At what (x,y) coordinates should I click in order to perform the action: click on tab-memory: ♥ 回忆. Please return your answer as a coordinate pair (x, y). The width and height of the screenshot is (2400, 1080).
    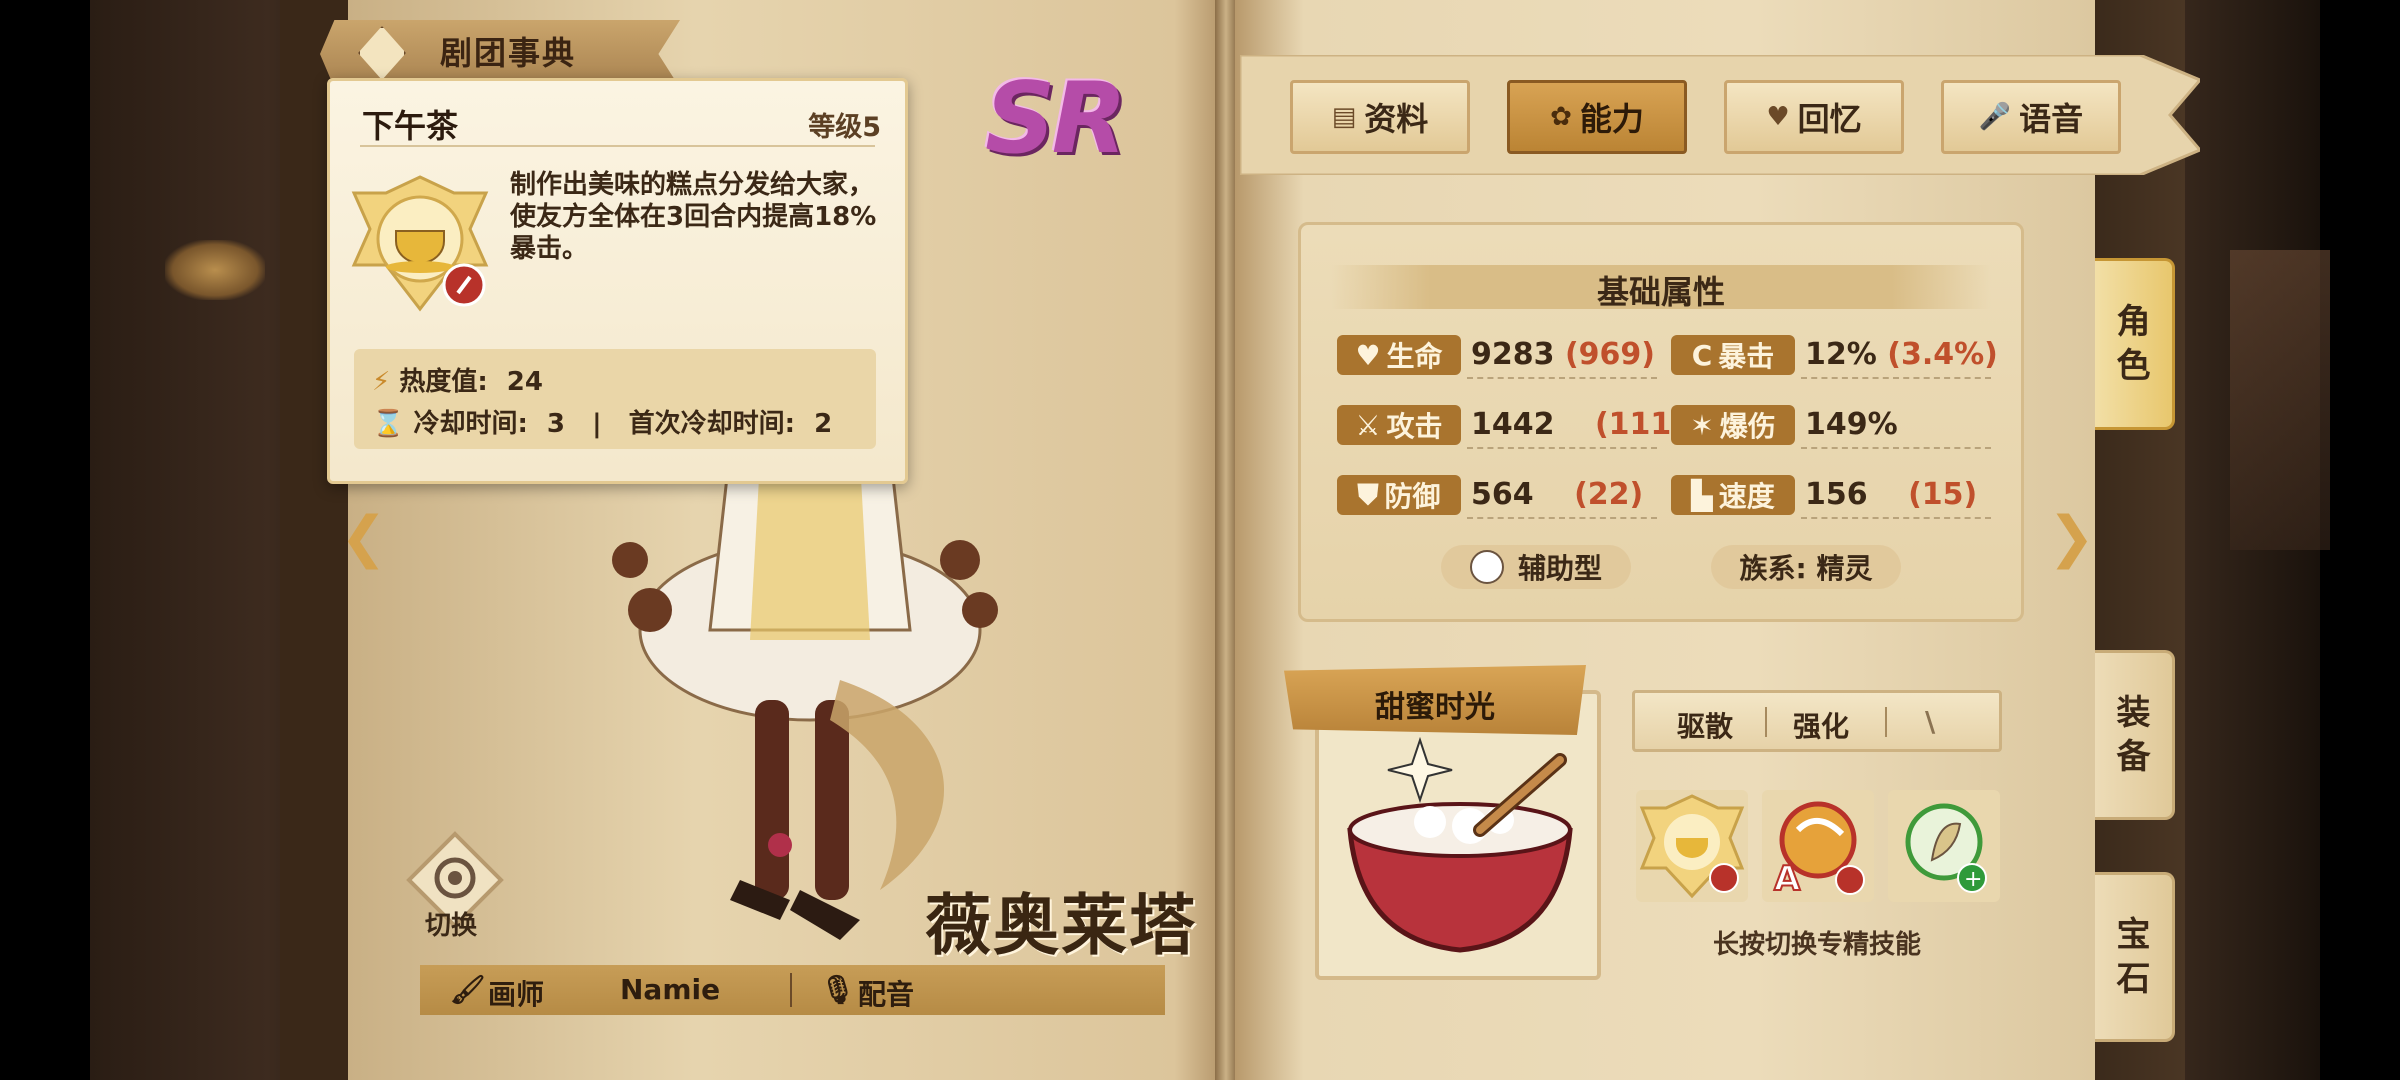
    Looking at the image, I should click on (1814, 117).